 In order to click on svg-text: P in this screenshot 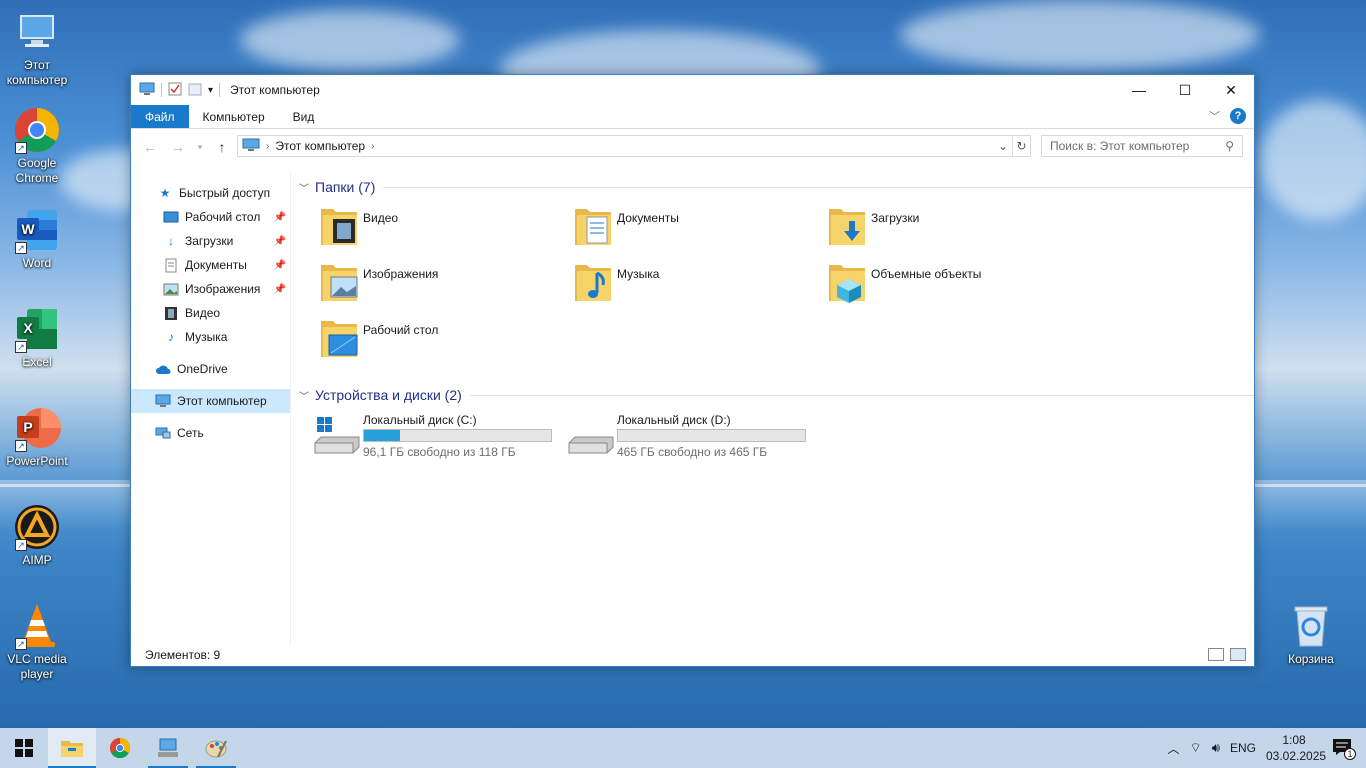, I will do `click(27, 427)`.